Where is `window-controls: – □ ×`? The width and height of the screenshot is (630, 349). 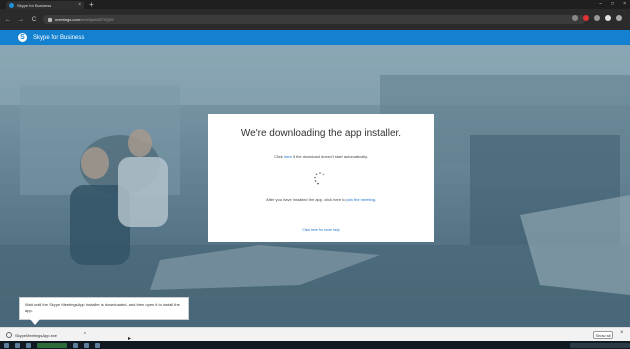 window-controls: – □ × is located at coordinates (612, 4).